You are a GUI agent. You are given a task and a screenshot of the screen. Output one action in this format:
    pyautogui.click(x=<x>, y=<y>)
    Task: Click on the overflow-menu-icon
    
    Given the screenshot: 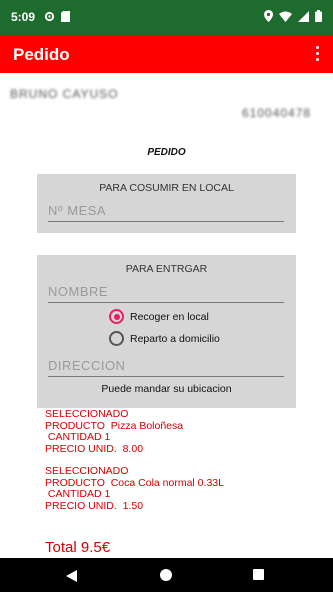 What is the action you would take?
    pyautogui.click(x=317, y=54)
    